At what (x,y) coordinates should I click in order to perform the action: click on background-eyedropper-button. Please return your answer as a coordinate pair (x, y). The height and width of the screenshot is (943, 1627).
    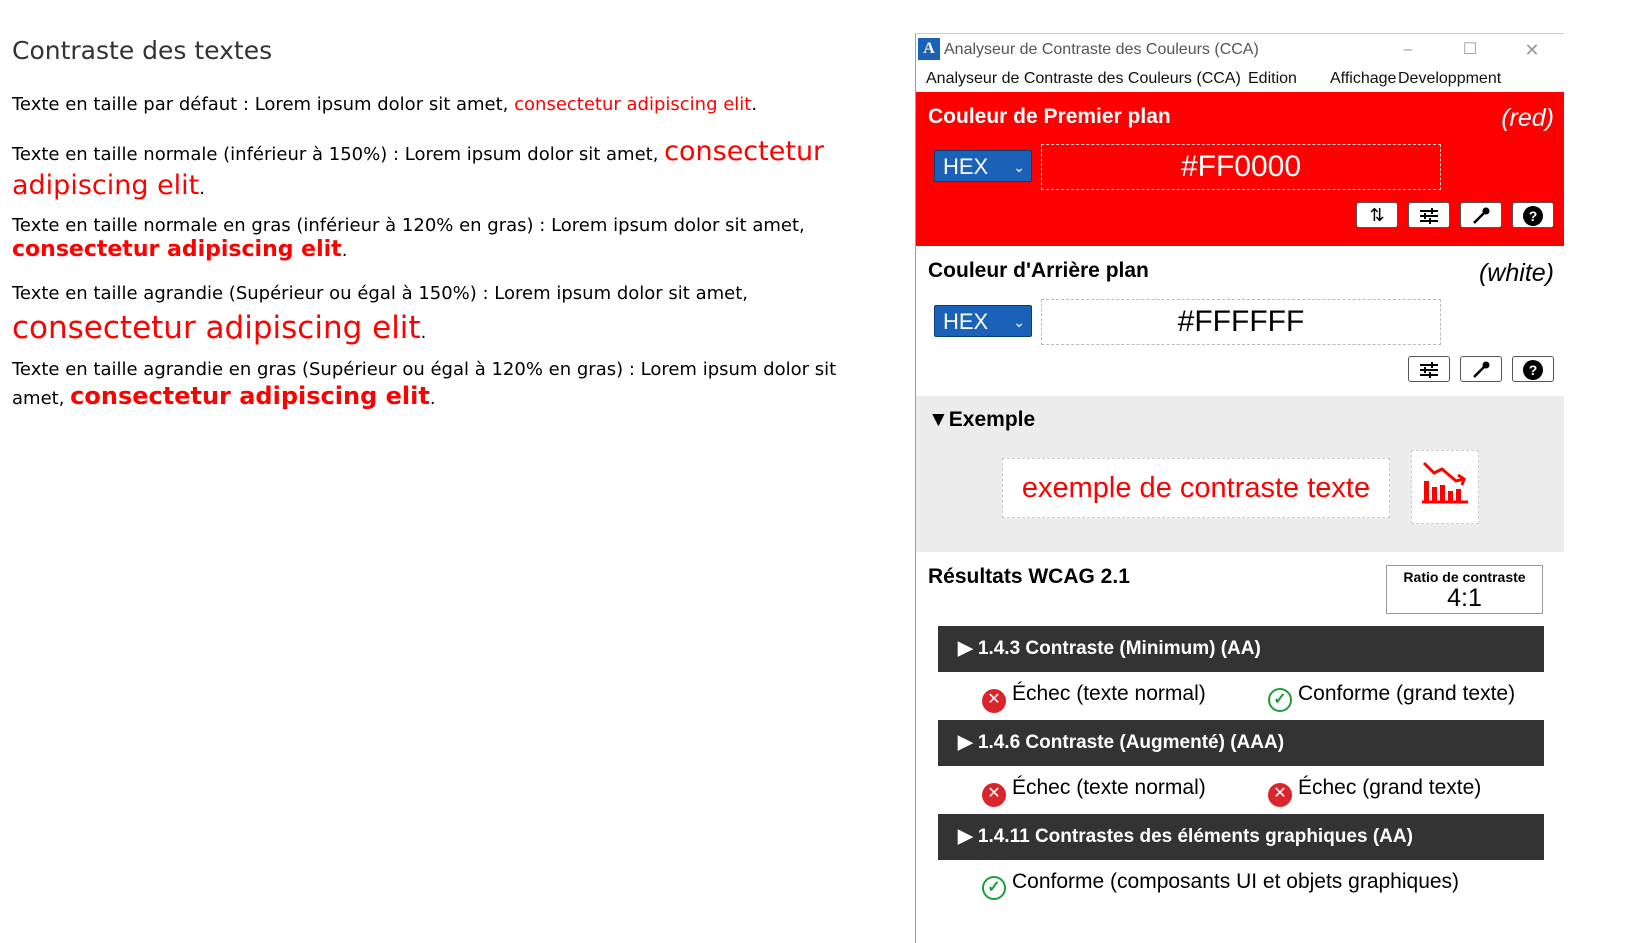
    Looking at the image, I should click on (1481, 369).